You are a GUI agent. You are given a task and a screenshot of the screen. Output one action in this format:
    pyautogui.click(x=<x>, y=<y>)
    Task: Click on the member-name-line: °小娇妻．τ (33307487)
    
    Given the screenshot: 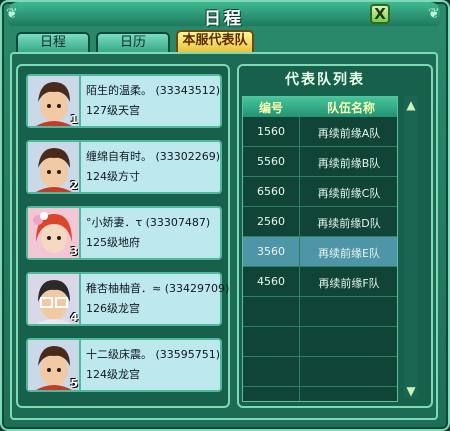 What is the action you would take?
    pyautogui.click(x=148, y=222)
    